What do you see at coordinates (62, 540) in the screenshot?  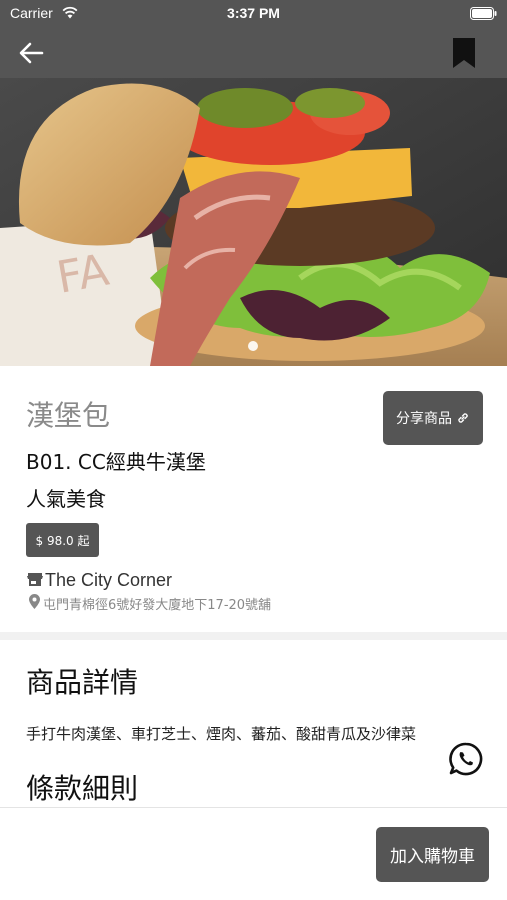 I see `price-badge: $ 98.0 起` at bounding box center [62, 540].